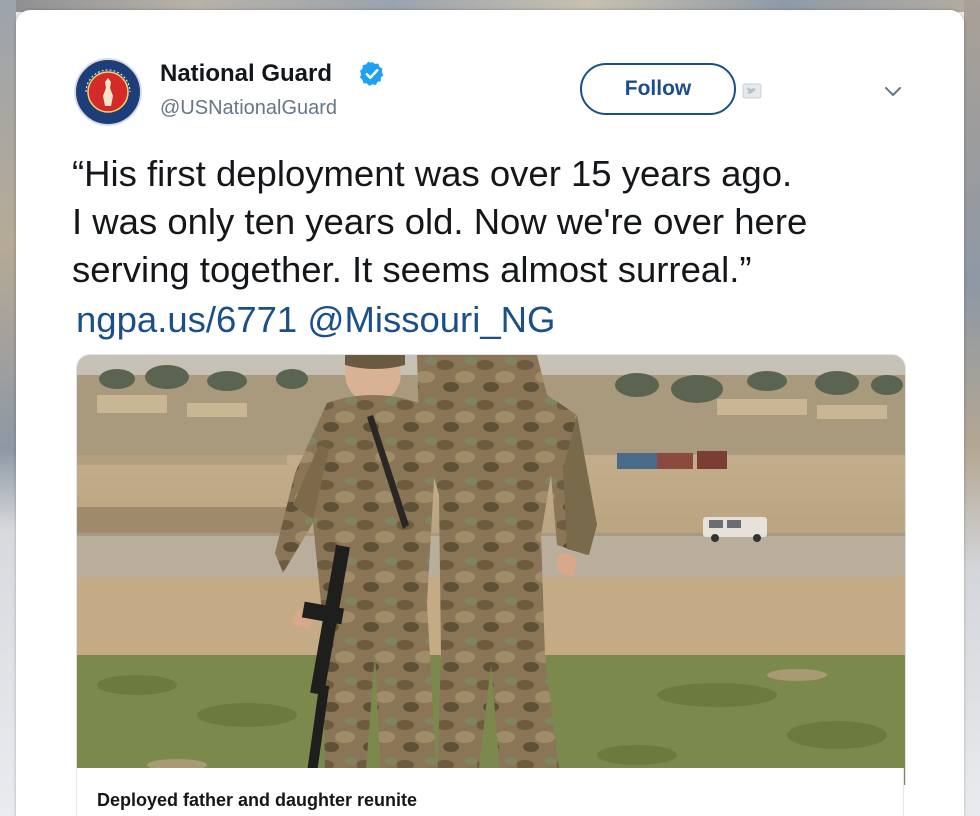 The width and height of the screenshot is (980, 816). I want to click on tweet-link: ngpa.us/6771, so click(186, 319).